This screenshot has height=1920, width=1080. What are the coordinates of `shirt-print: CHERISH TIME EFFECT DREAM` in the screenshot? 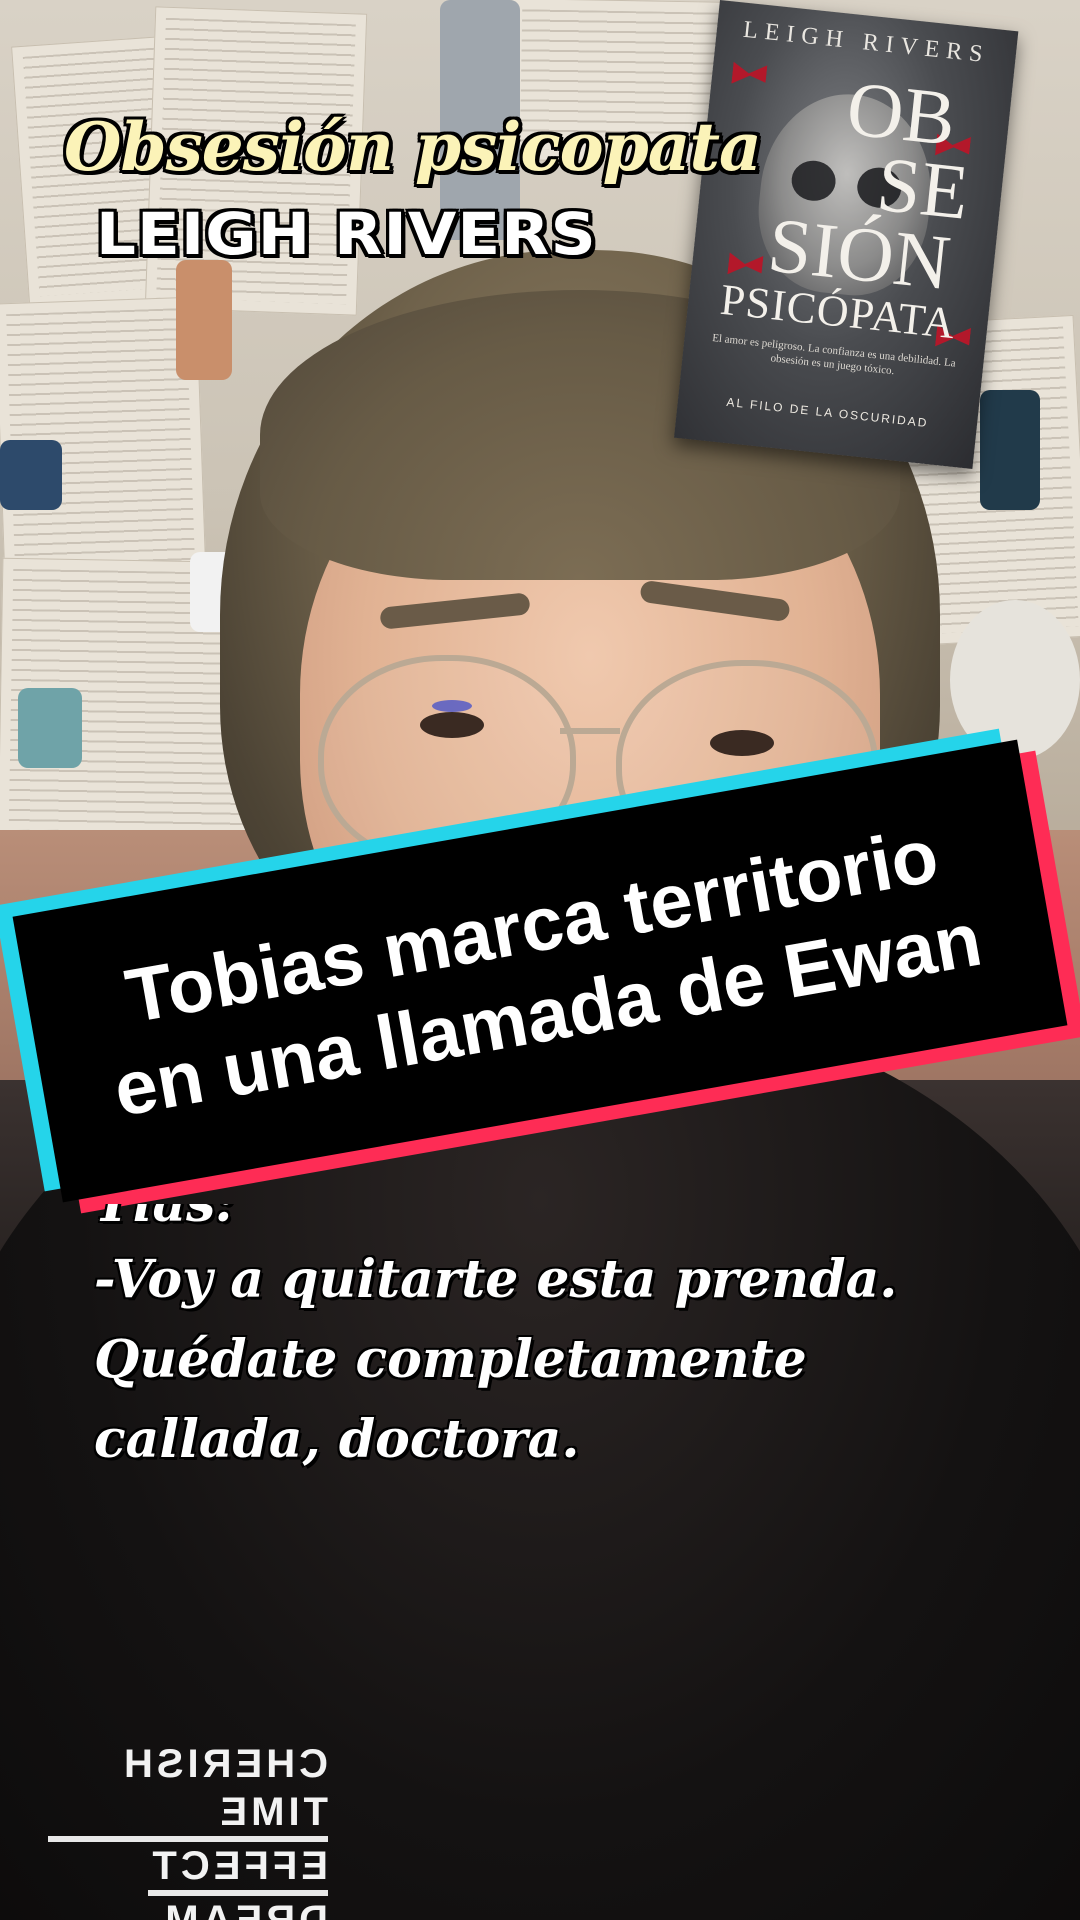 It's located at (188, 1830).